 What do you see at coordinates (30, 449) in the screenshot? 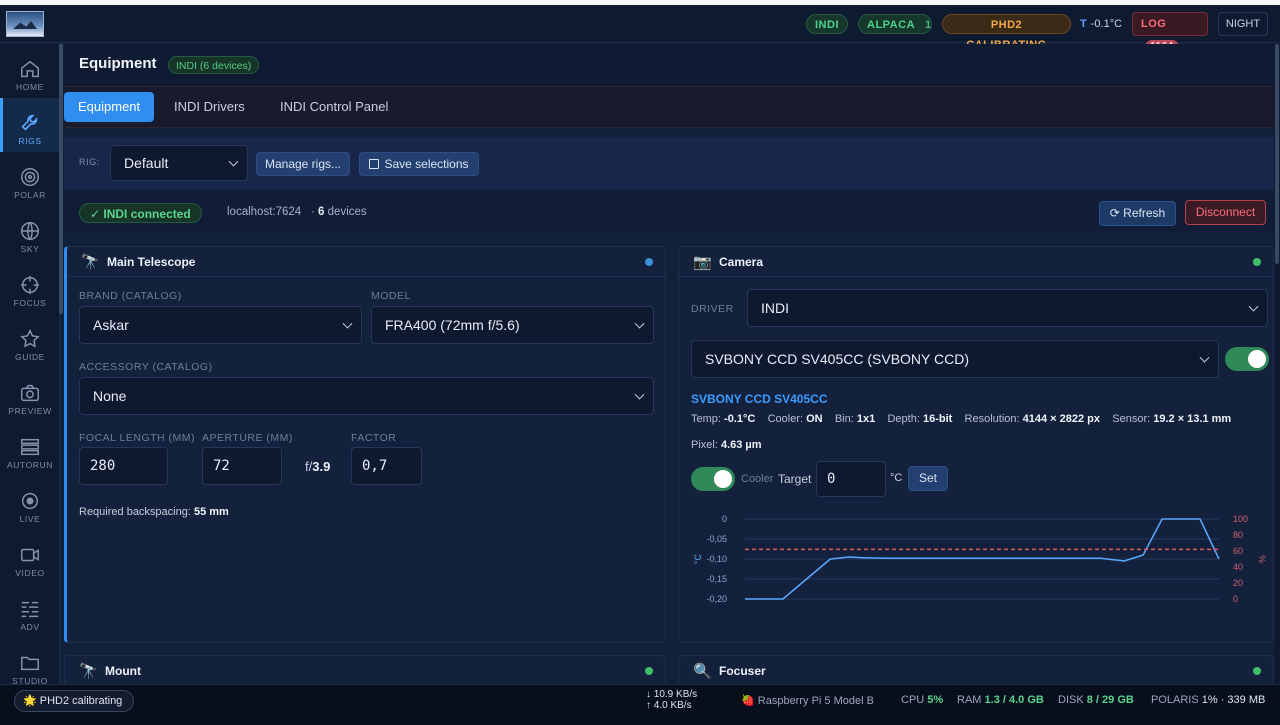
I see `nav-autorun: AUTORUN` at bounding box center [30, 449].